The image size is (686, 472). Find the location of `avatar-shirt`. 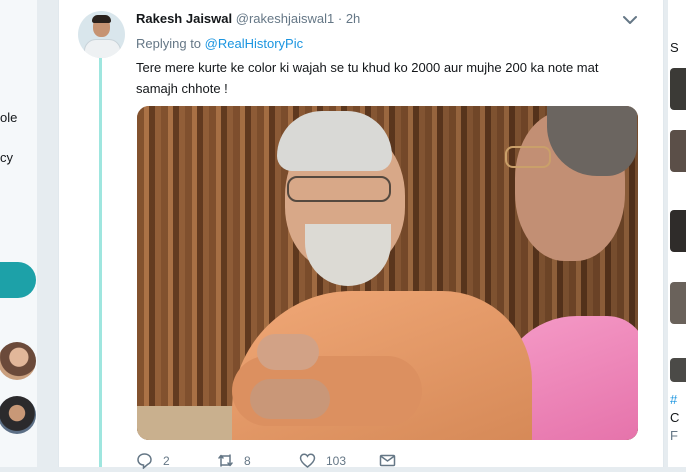

avatar-shirt is located at coordinates (102, 48).